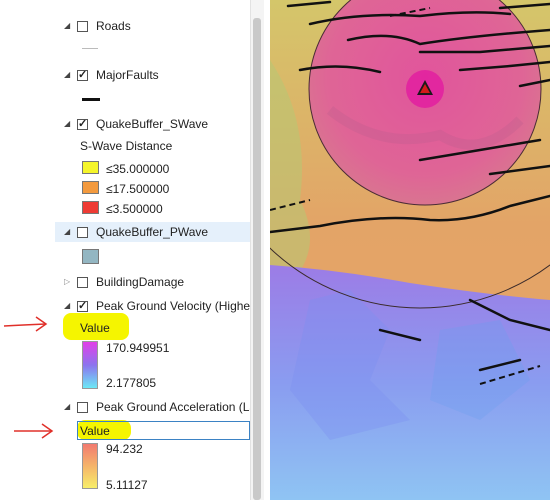  I want to click on roads-symbol, so click(90, 48).